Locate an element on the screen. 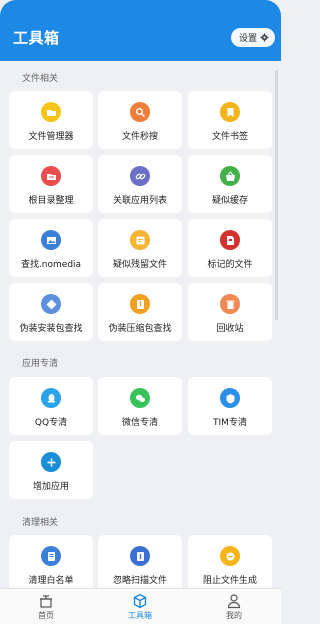 The height and width of the screenshot is (624, 320). tool-card-basket: 疑似缓存 is located at coordinates (230, 184).